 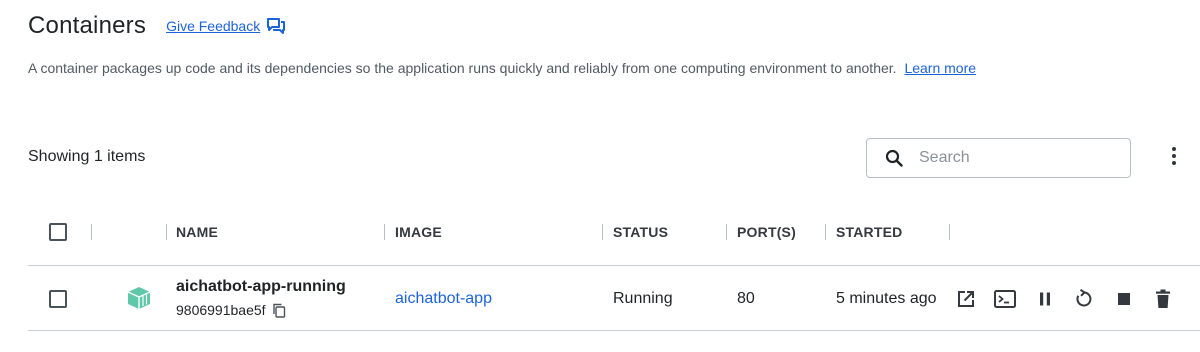 I want to click on more-options-button, so click(x=1174, y=158).